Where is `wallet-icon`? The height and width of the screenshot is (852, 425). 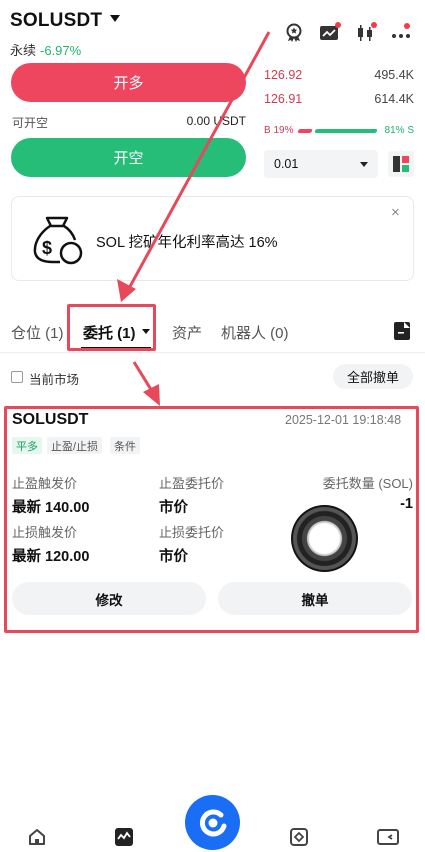 wallet-icon is located at coordinates (388, 839).